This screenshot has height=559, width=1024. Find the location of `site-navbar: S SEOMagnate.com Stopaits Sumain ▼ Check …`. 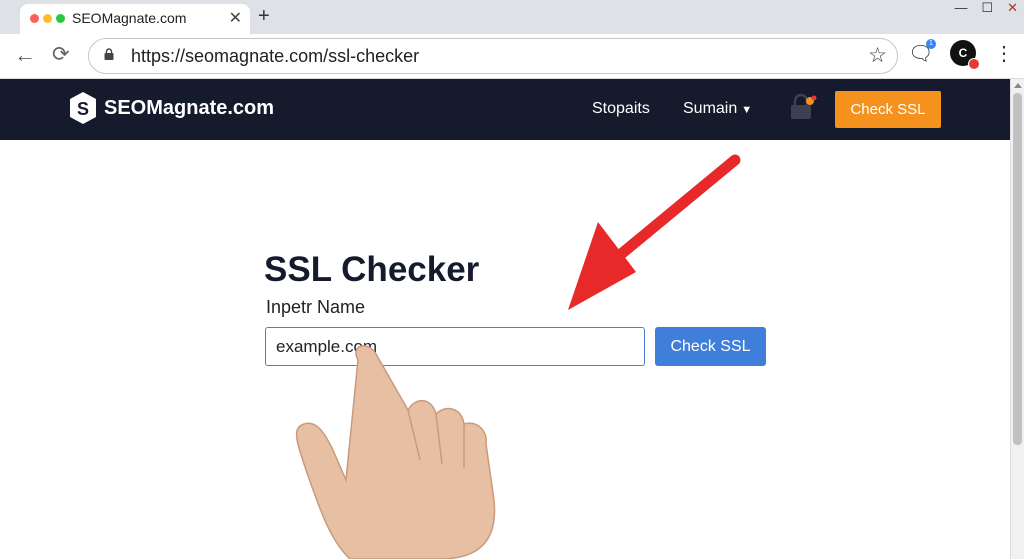

site-navbar: S SEOMagnate.com Stopaits Sumain ▼ Check … is located at coordinates (505, 109).